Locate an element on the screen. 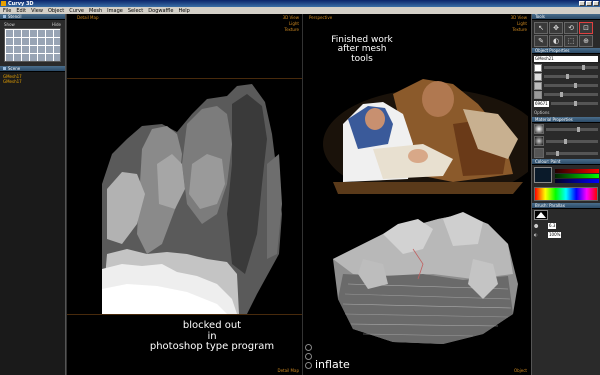  color-spectrum-picker is located at coordinates (566, 194).